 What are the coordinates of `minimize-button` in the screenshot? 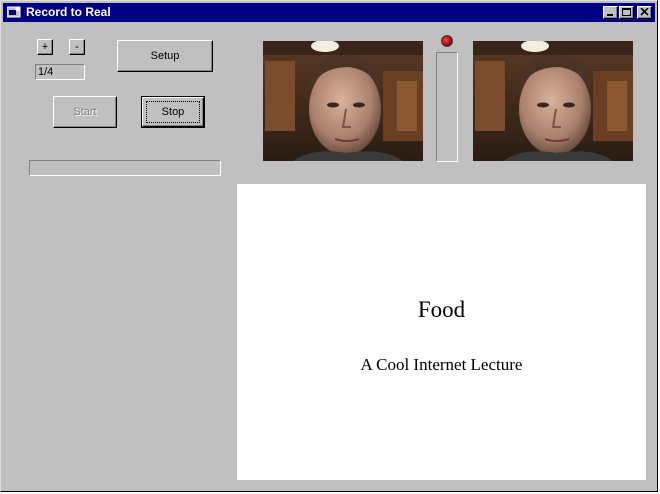 It's located at (610, 12).